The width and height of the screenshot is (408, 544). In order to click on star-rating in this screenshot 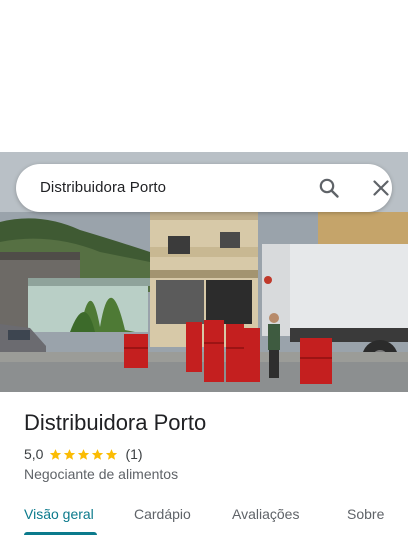, I will do `click(84, 454)`.